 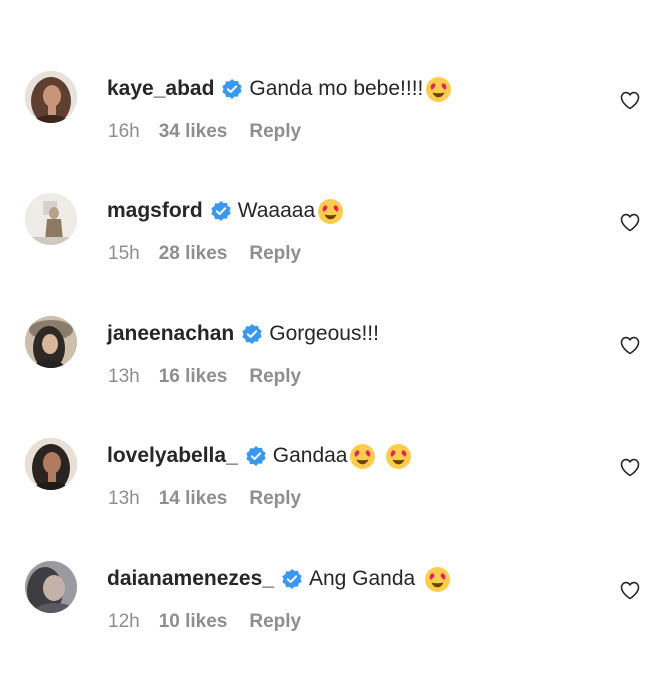 I want to click on comment-likes-count: 14 likes, so click(x=193, y=499).